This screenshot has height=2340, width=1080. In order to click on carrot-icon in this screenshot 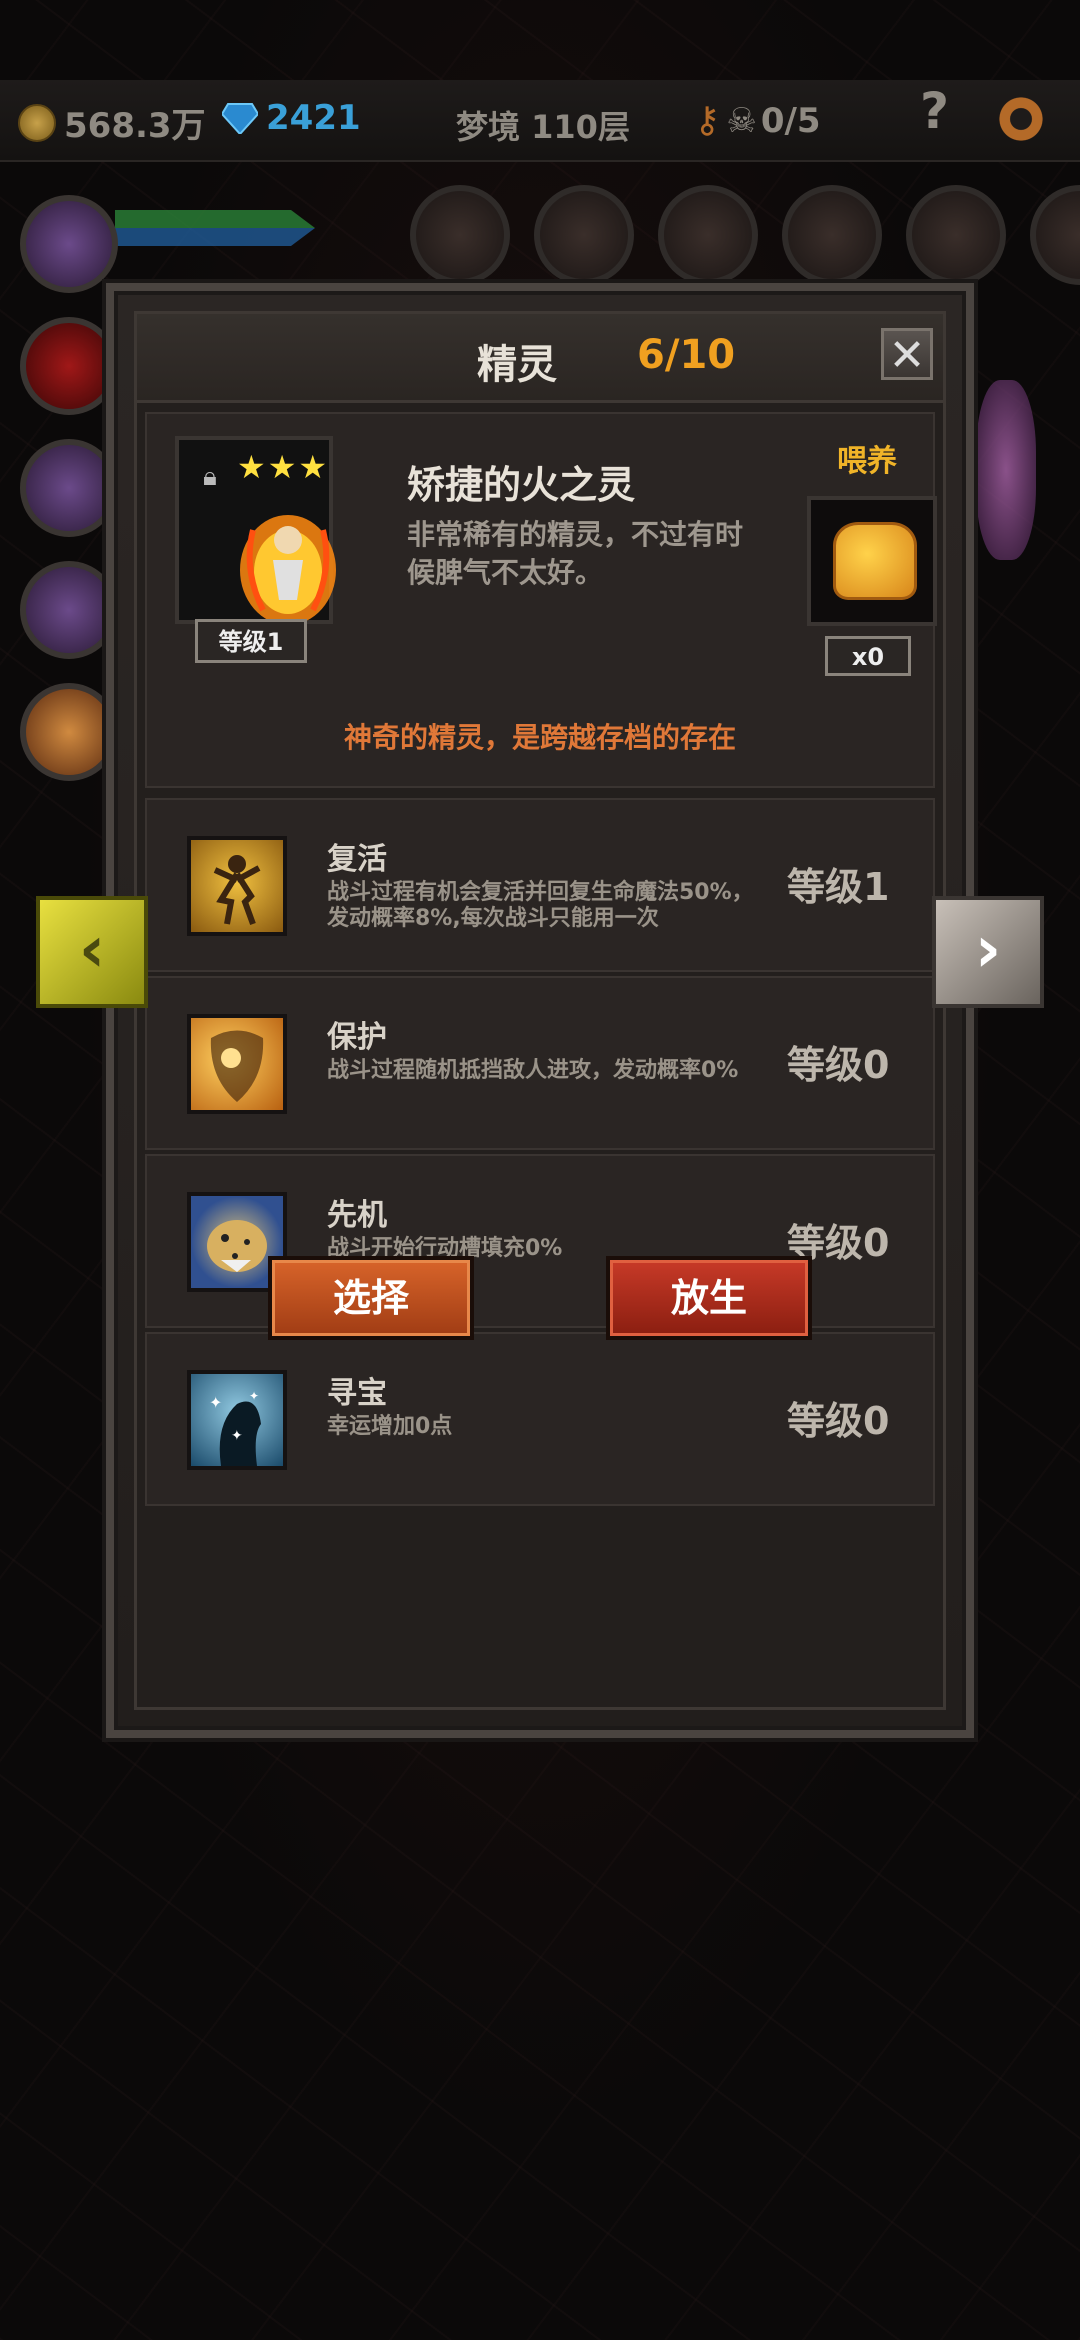, I will do `click(708, 235)`.